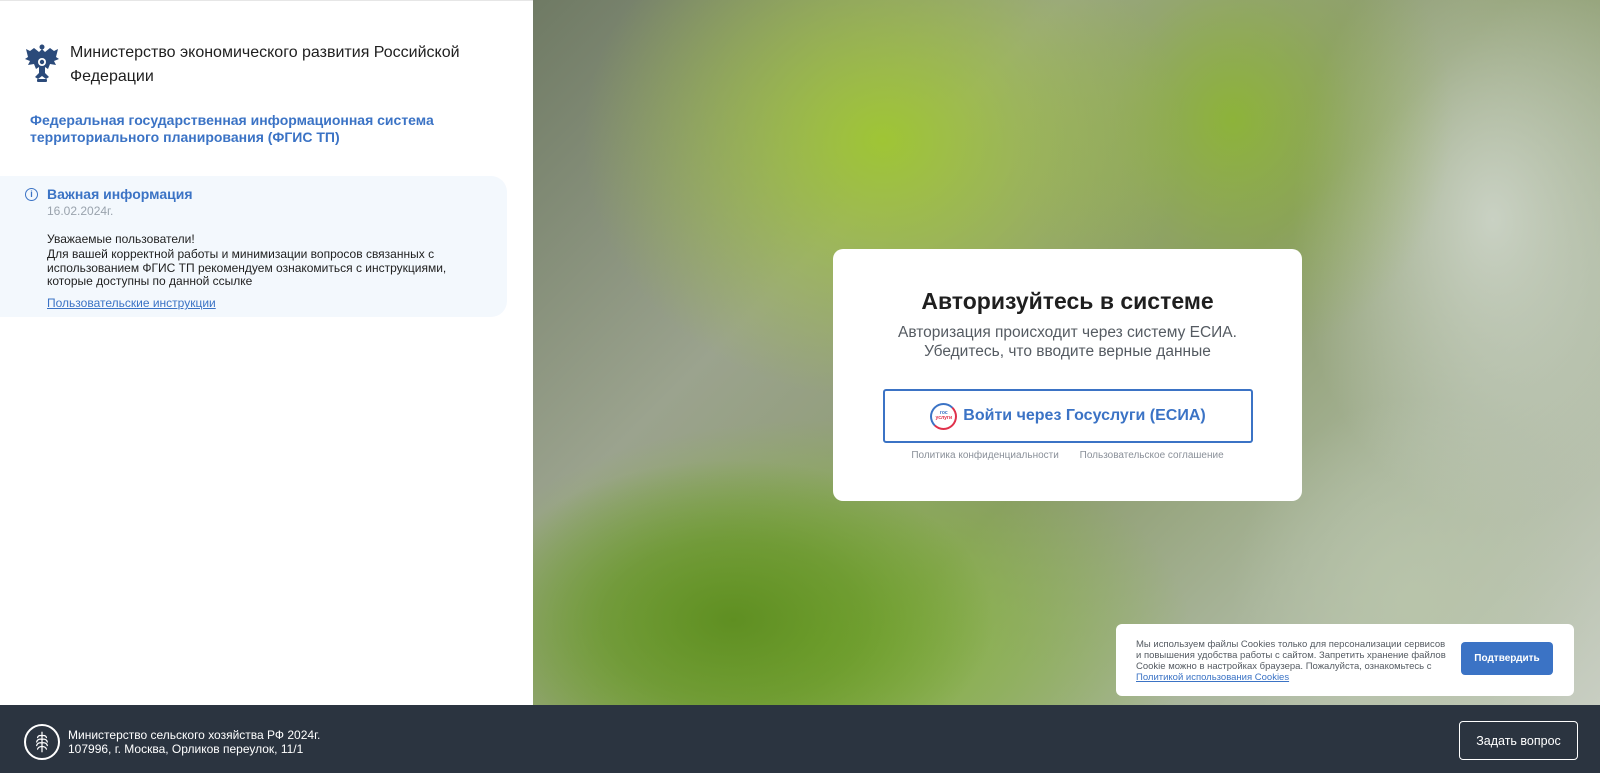  What do you see at coordinates (120, 194) in the screenshot?
I see `info-title: Важная информация` at bounding box center [120, 194].